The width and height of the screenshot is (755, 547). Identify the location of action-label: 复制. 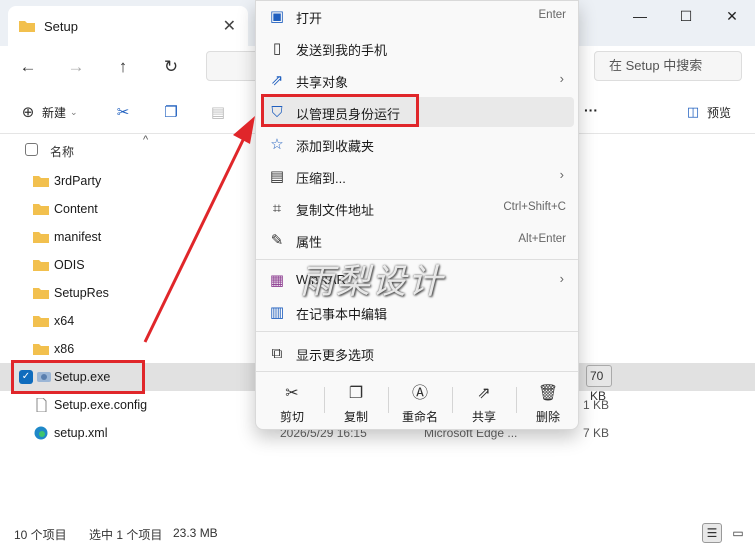
(355, 417).